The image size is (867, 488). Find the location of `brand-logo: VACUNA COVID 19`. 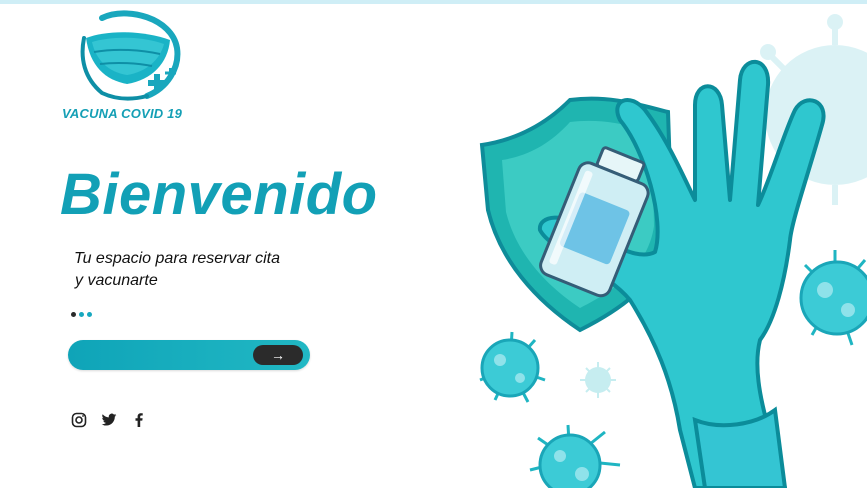

brand-logo: VACUNA COVID 19 is located at coordinates (133, 64).